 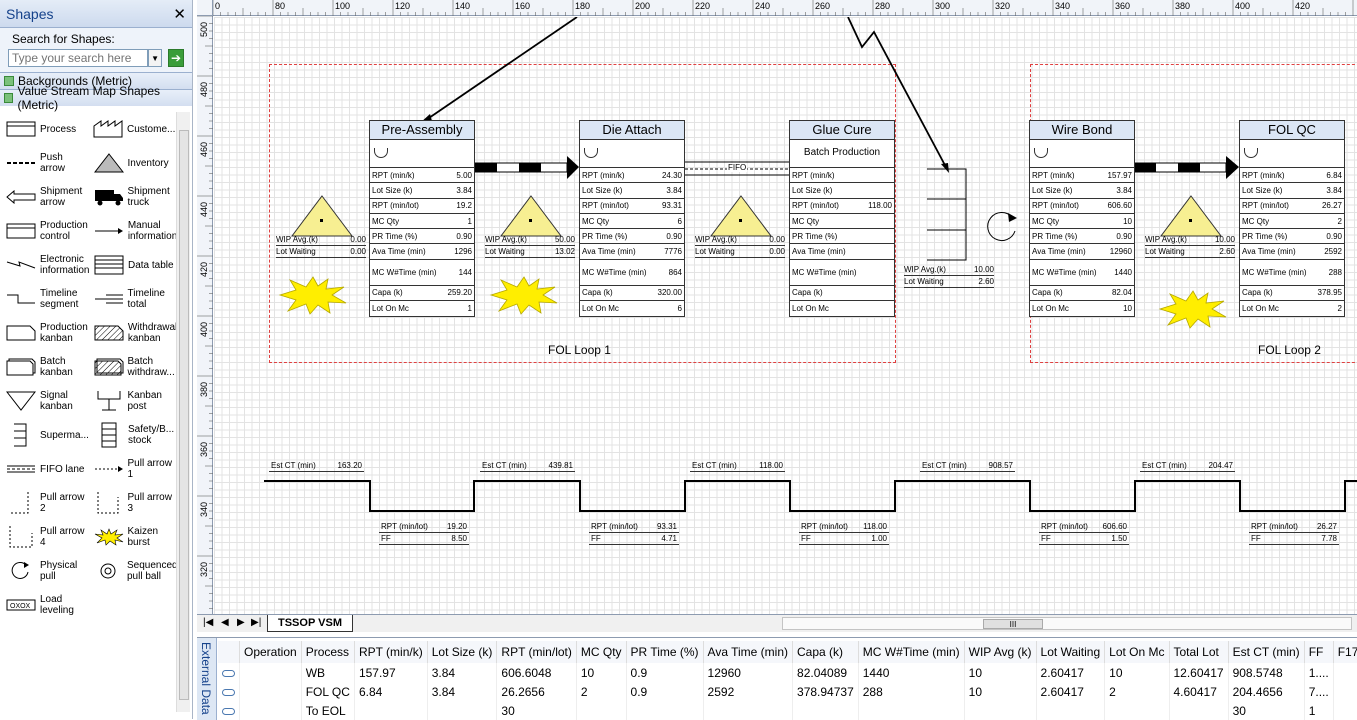 What do you see at coordinates (44, 163) in the screenshot?
I see `shape-push-arrow: Push arrow` at bounding box center [44, 163].